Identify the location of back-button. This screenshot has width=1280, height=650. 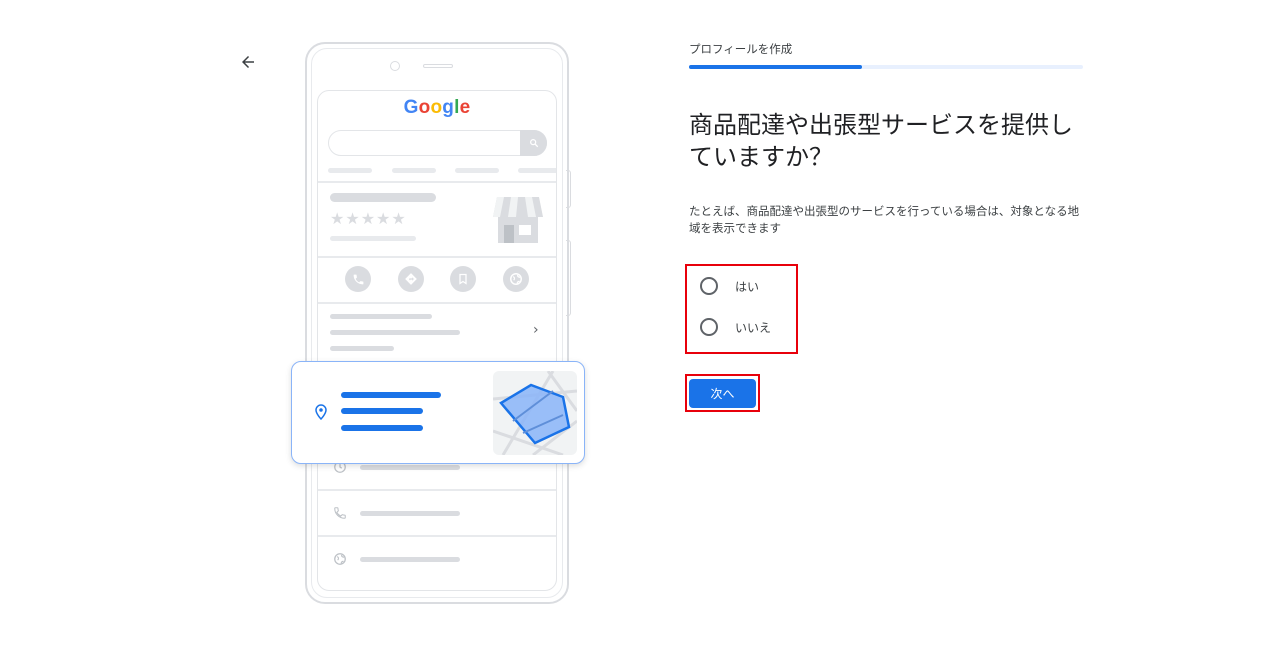
(248, 62).